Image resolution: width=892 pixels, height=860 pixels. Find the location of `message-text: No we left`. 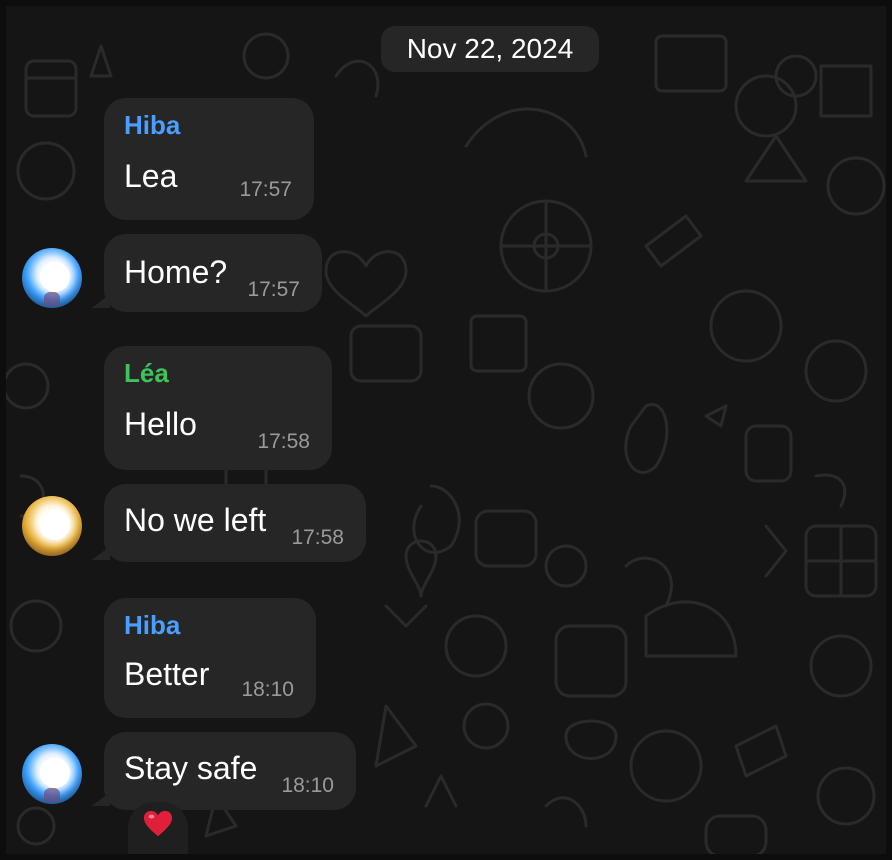

message-text: No we left is located at coordinates (195, 520).